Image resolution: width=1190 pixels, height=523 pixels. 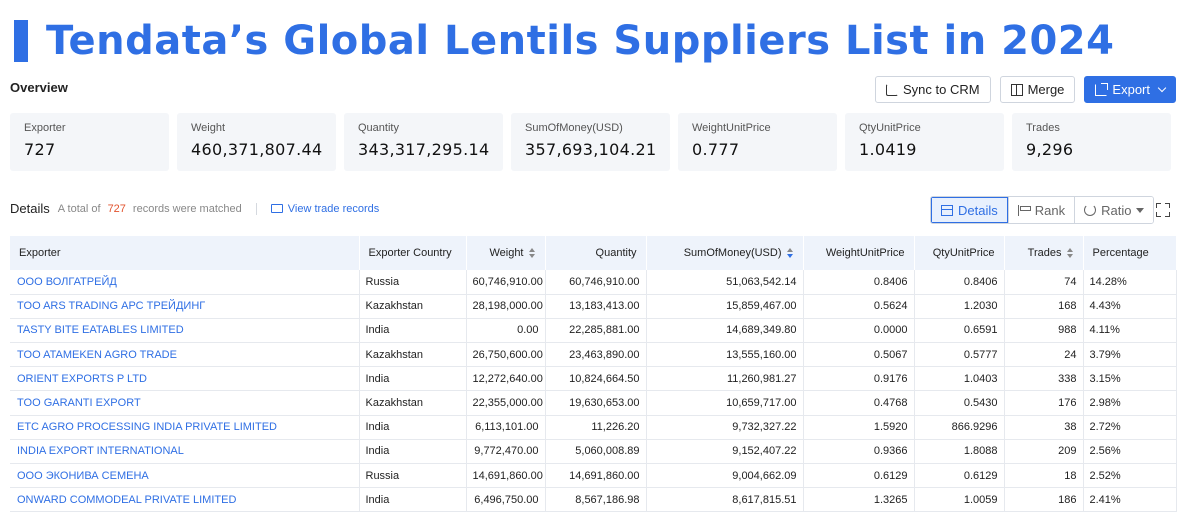 I want to click on cell-percentage: 14.28%, so click(x=1130, y=282).